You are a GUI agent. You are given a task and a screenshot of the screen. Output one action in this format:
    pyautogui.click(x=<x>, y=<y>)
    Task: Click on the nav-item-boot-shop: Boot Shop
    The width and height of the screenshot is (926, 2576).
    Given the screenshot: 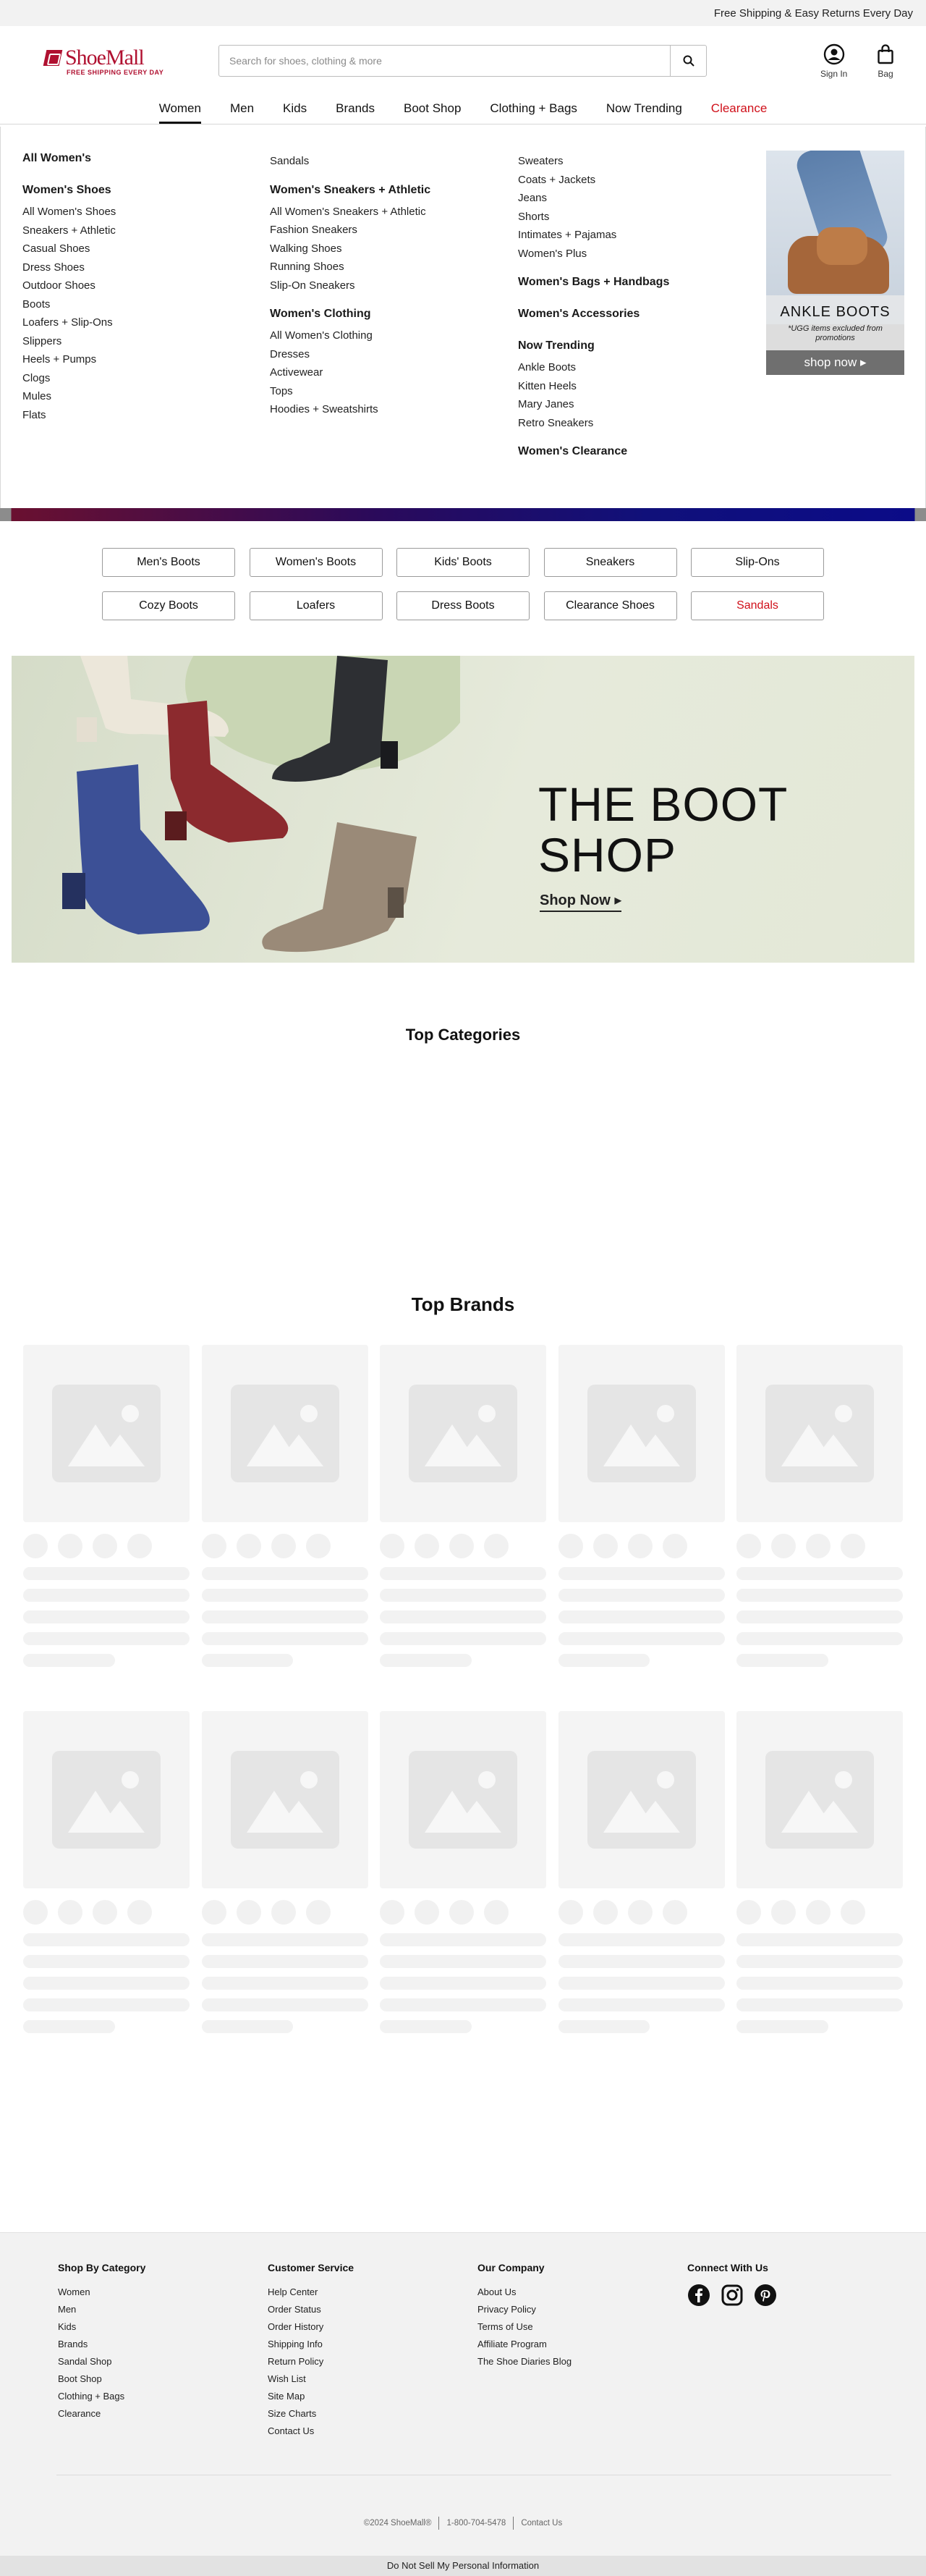 What is the action you would take?
    pyautogui.click(x=432, y=110)
    